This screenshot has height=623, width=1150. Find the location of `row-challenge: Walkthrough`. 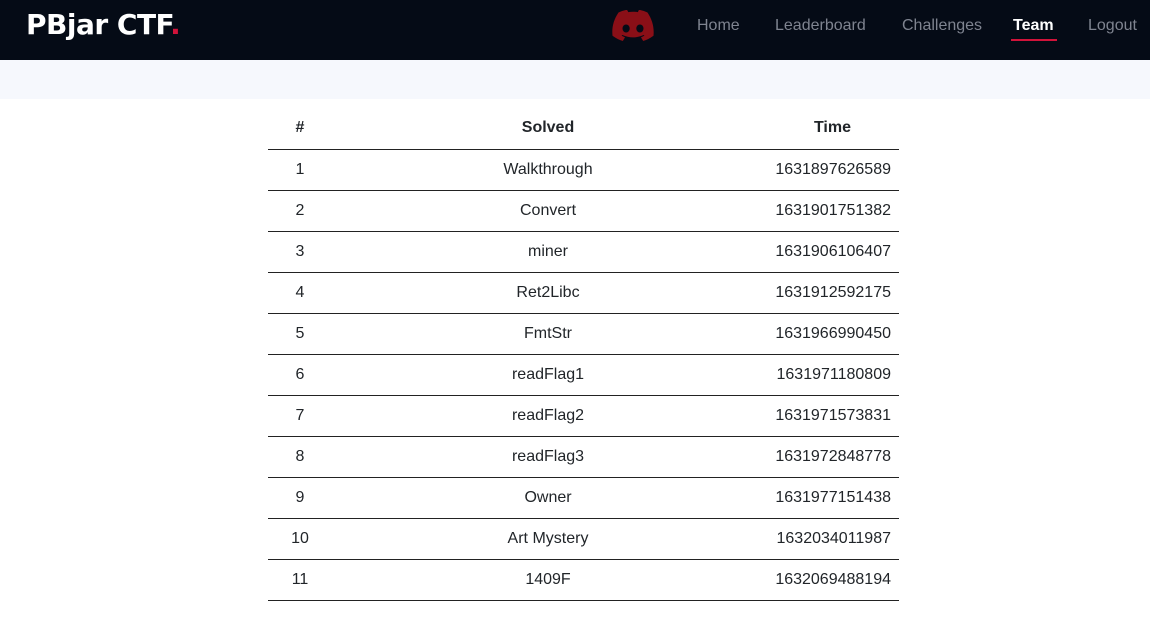

row-challenge: Walkthrough is located at coordinates (548, 170).